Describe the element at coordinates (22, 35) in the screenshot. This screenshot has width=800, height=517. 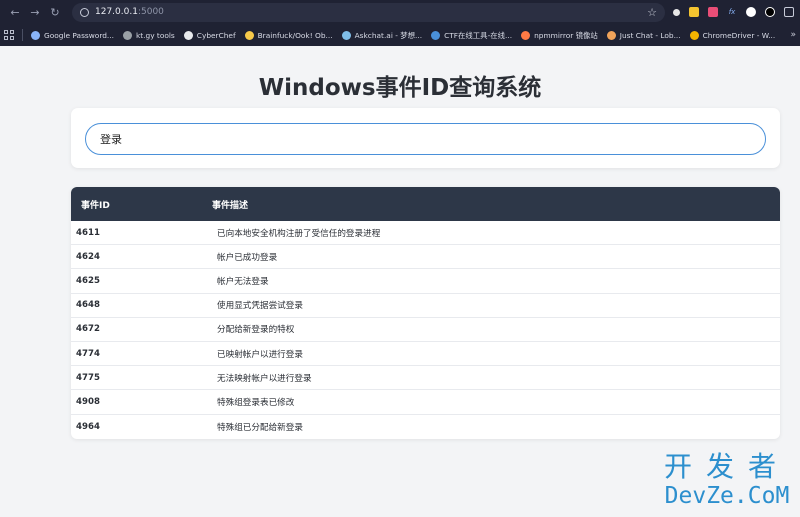
I see `bookmarks-separator` at that location.